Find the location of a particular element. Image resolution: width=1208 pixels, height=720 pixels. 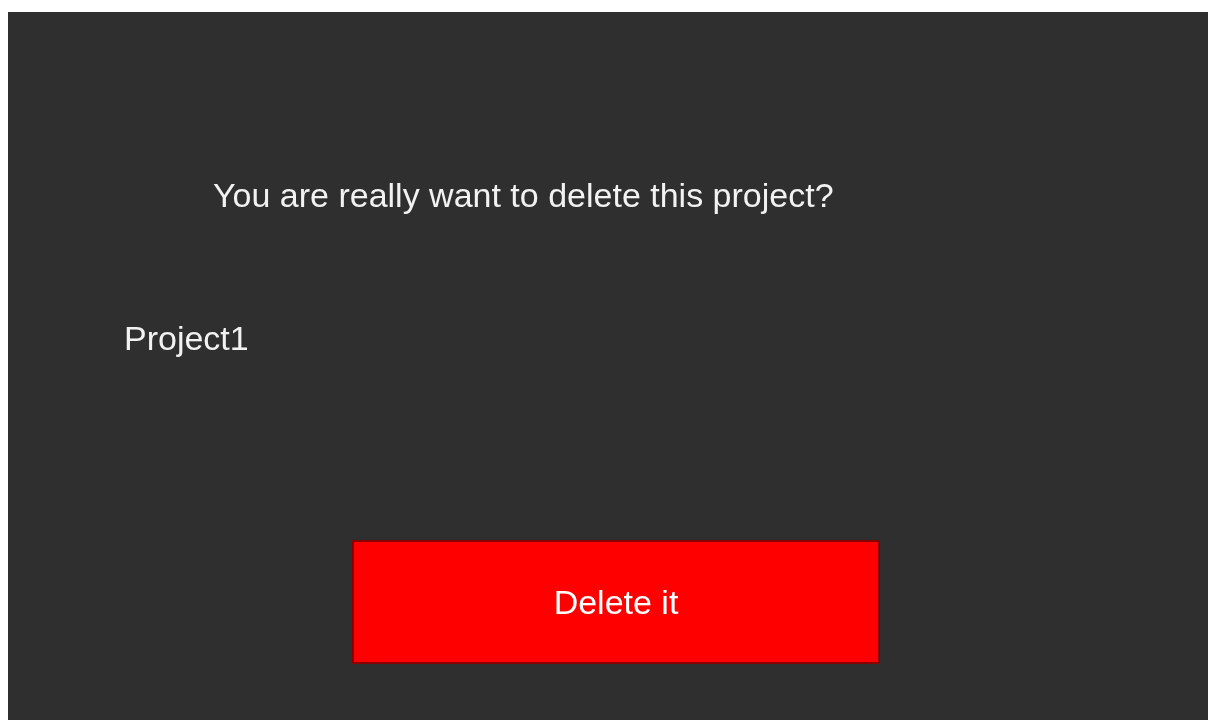

project-name: Project1 is located at coordinates (186, 338).